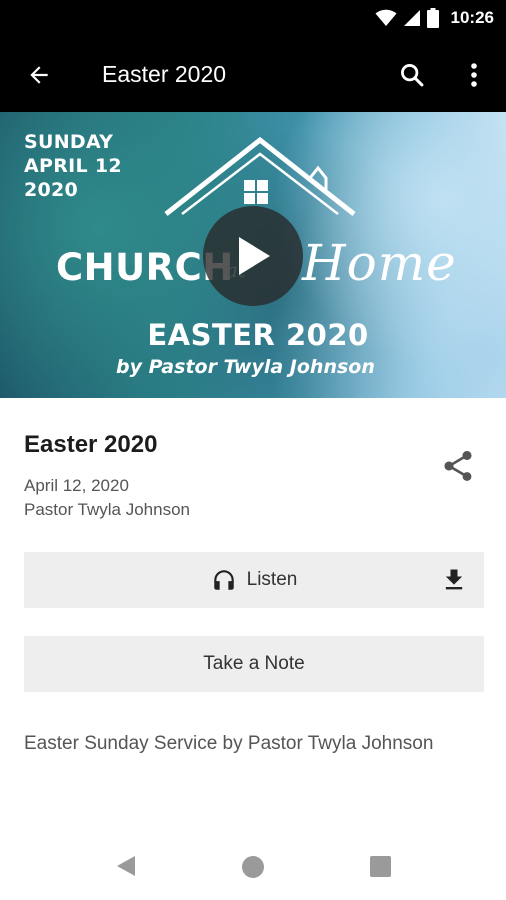 The width and height of the screenshot is (506, 900). I want to click on play-button, so click(253, 256).